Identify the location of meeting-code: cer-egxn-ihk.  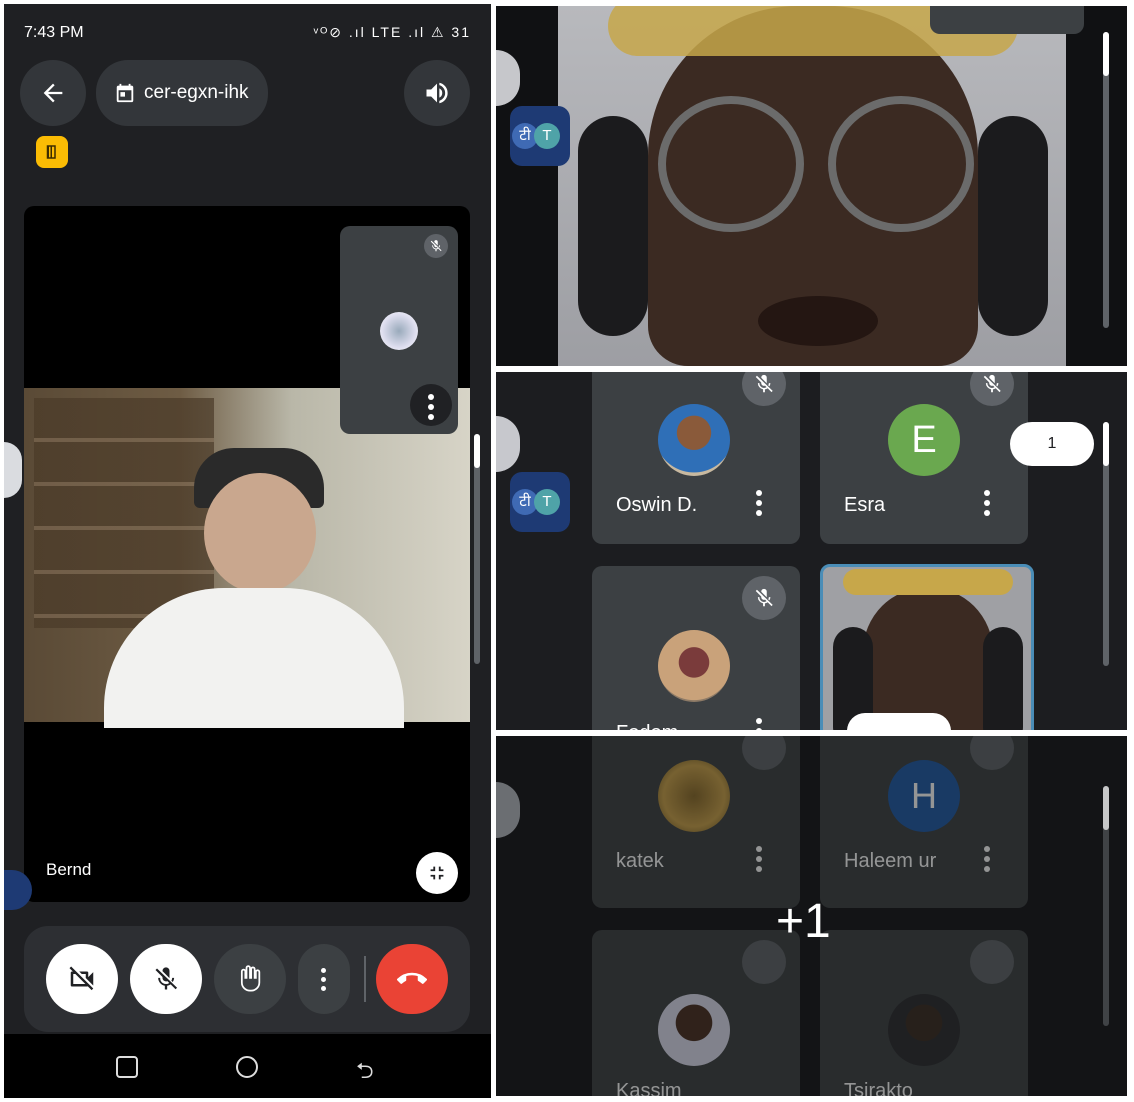
(196, 92).